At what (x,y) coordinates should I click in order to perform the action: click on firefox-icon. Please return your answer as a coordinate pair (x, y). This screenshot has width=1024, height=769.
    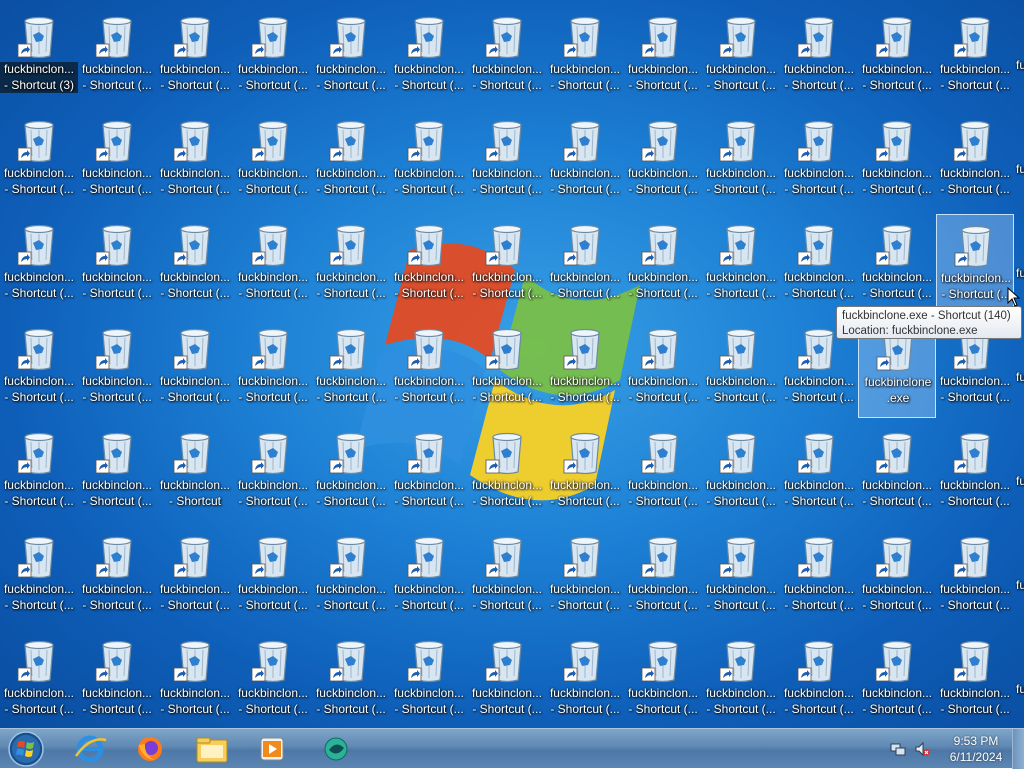
    Looking at the image, I should click on (150, 749).